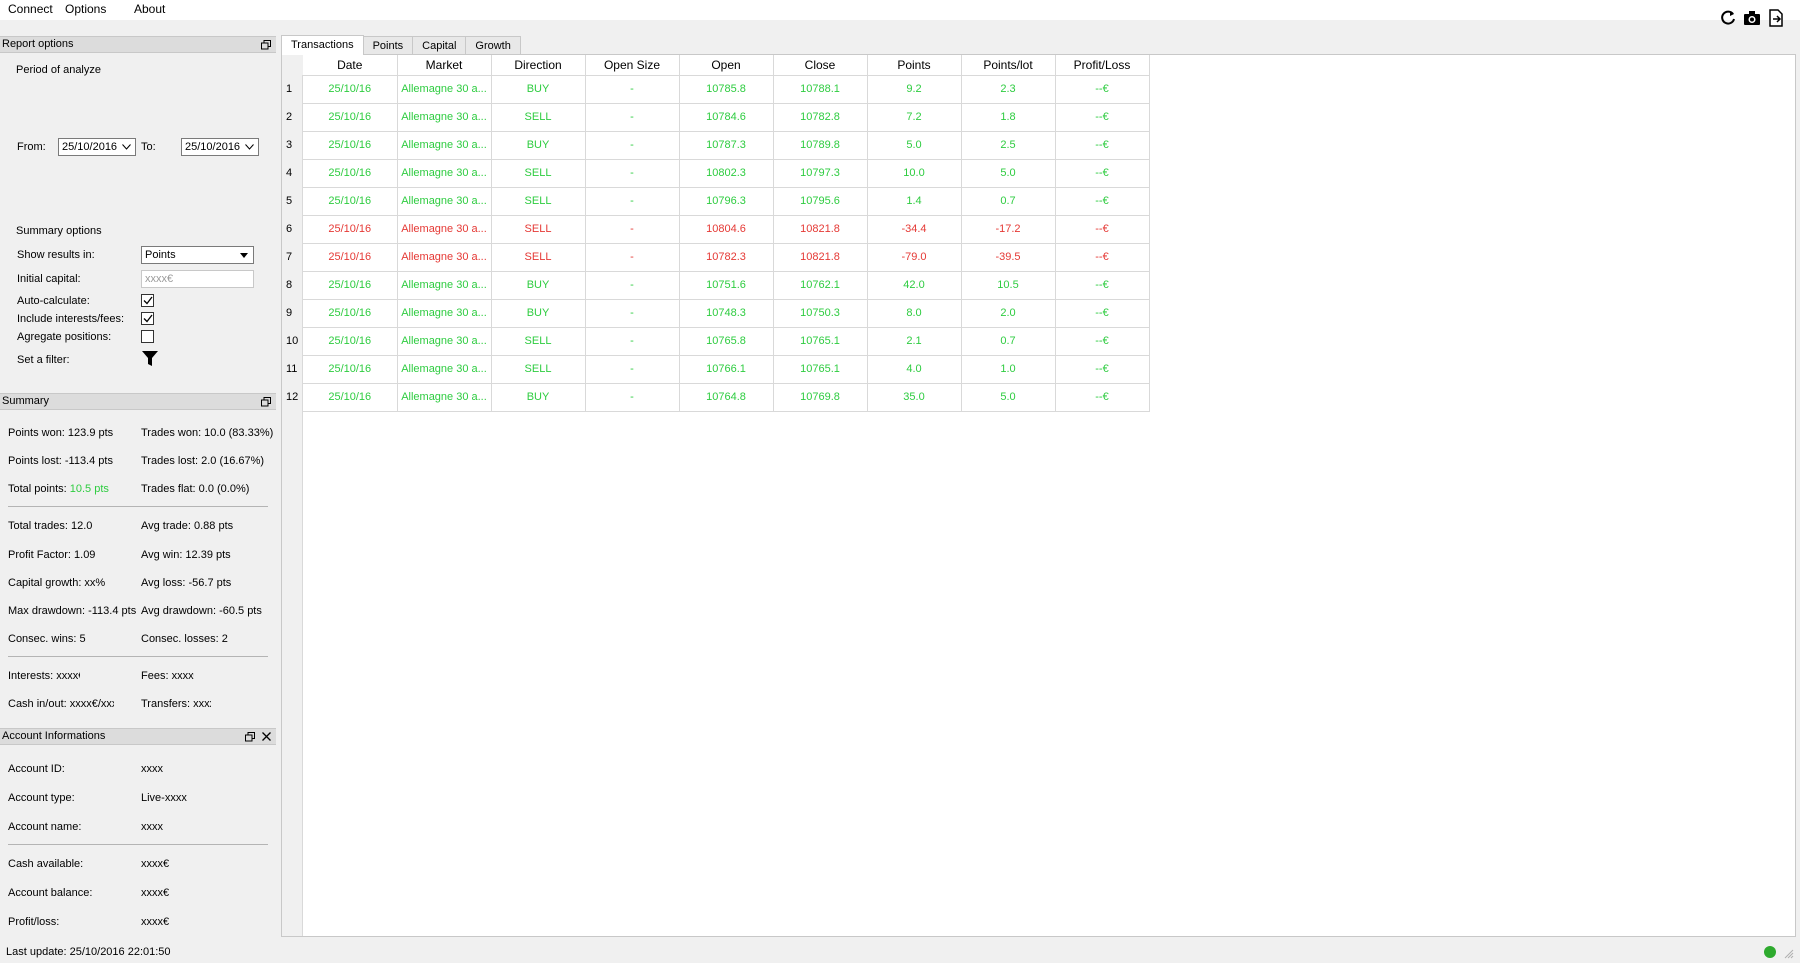 Image resolution: width=1800 pixels, height=963 pixels. I want to click on table-cell-ppl: 0.7, so click(1008, 201).